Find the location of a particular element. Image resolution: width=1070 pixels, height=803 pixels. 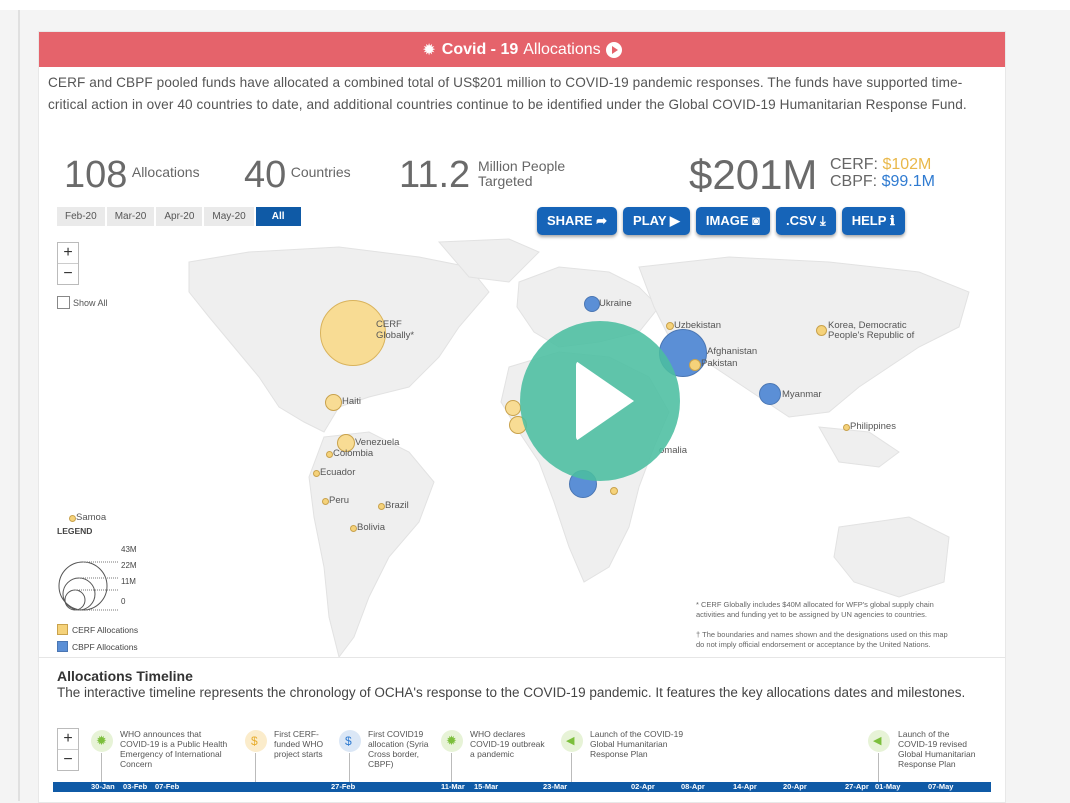

virus-icon: ✹ is located at coordinates (429, 50).